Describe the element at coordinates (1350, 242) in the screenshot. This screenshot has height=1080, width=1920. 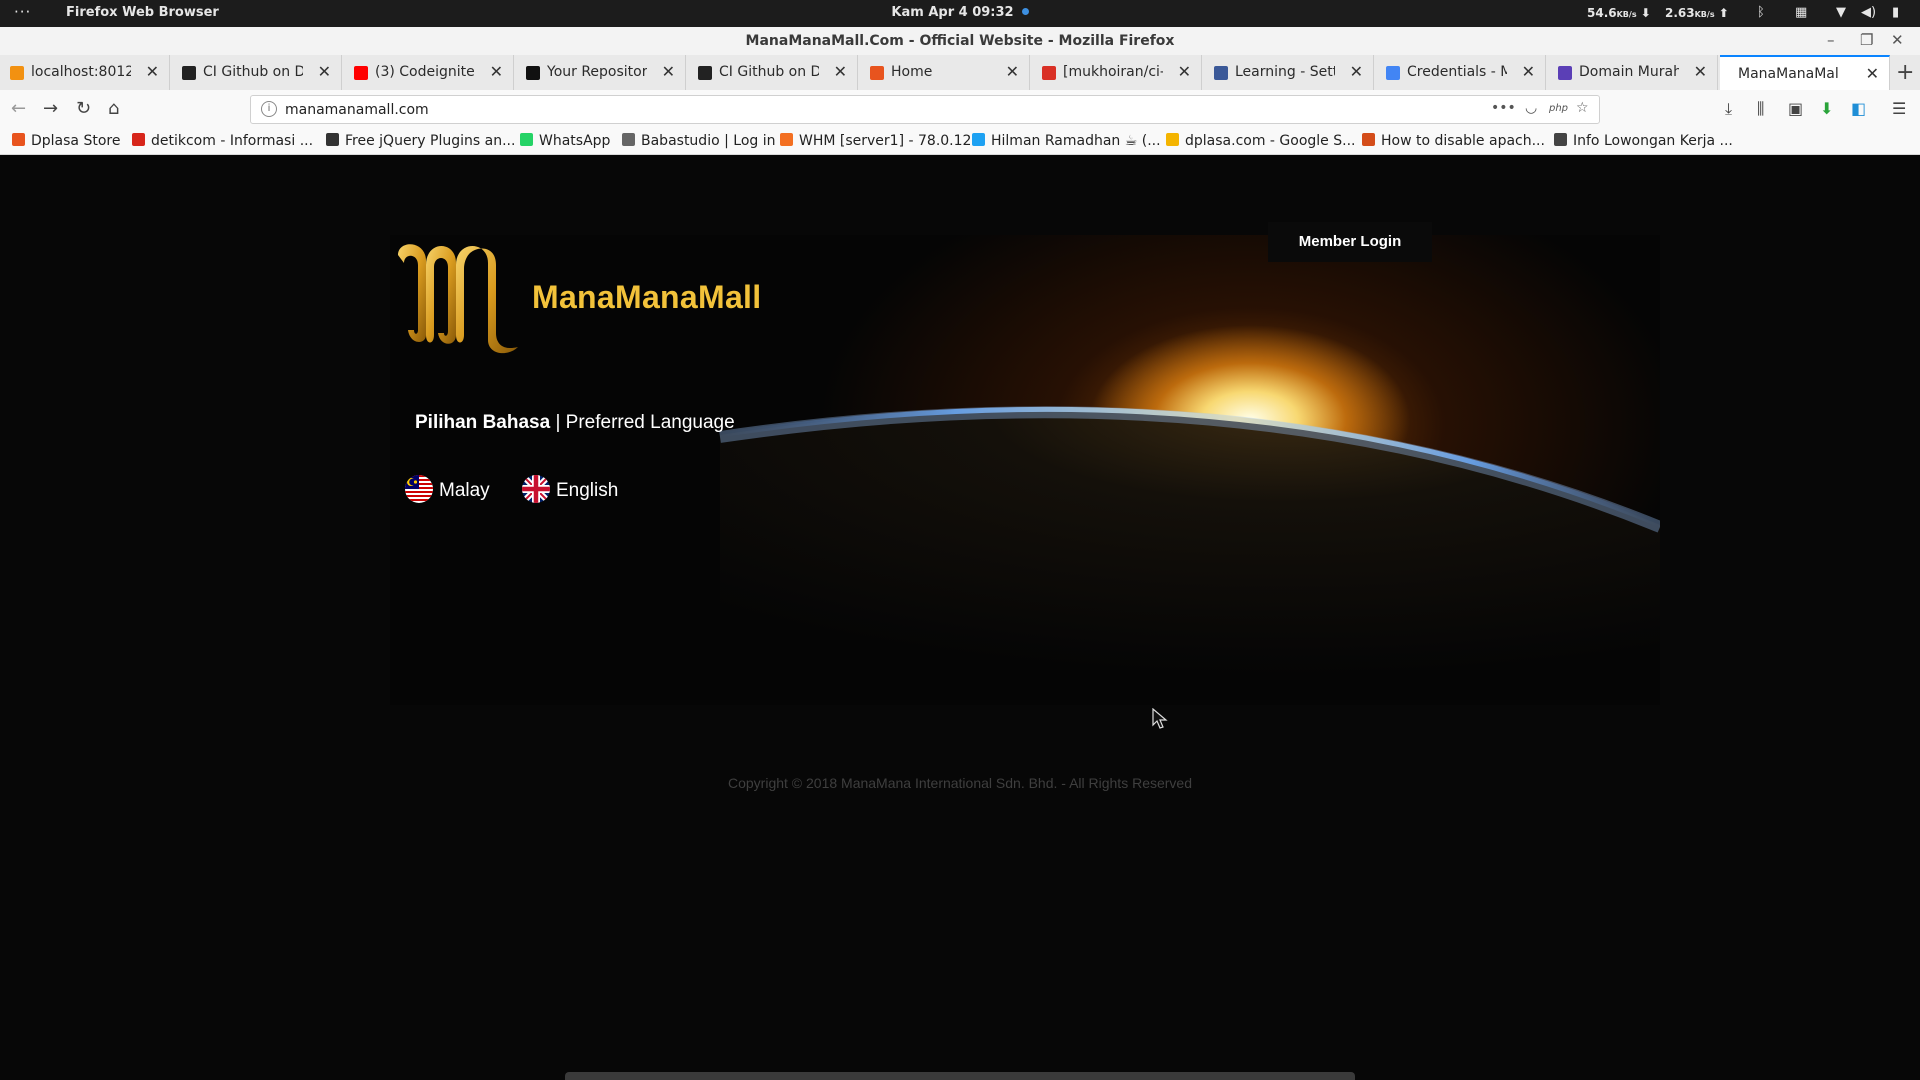
I see `member-login-button: Member Login` at that location.